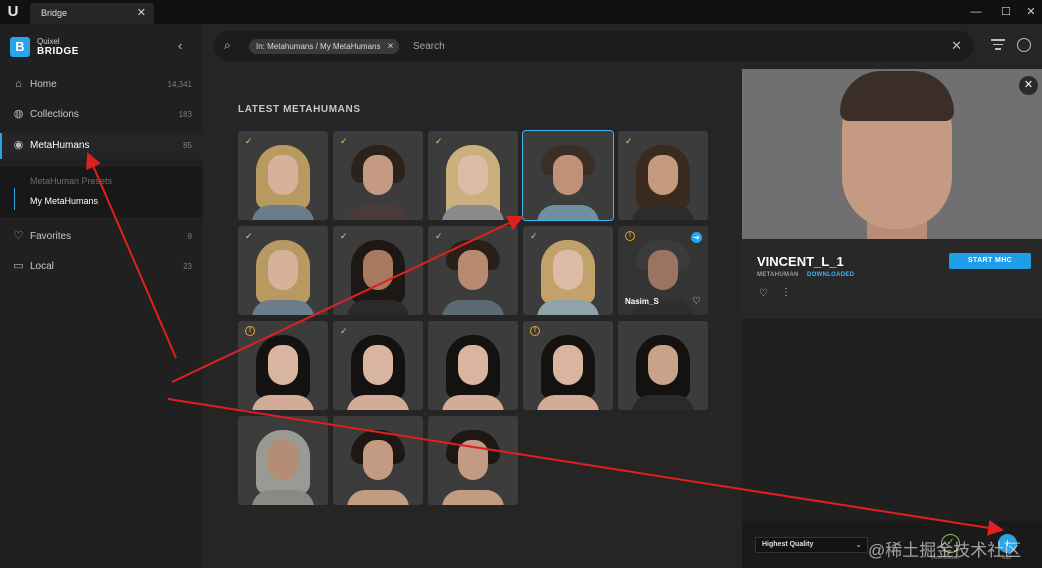  What do you see at coordinates (831, 275) in the screenshot?
I see `download-status: DOWNLOADED` at bounding box center [831, 275].